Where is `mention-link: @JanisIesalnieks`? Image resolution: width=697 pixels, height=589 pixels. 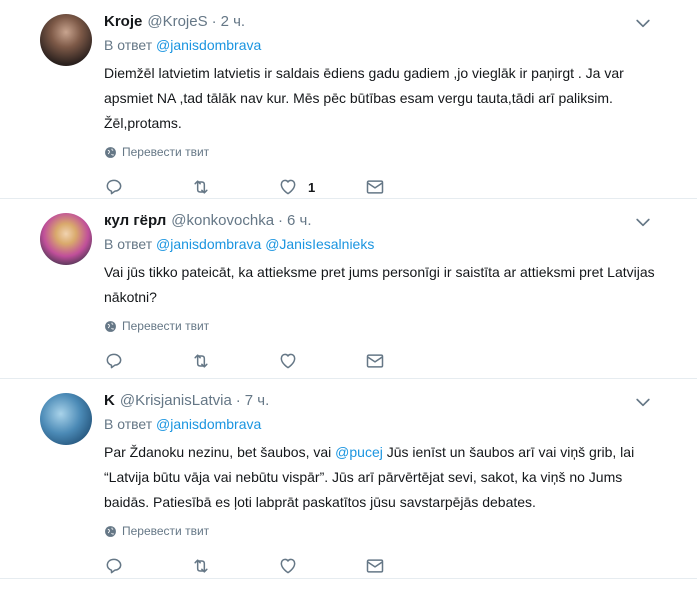 mention-link: @JanisIesalnieks is located at coordinates (319, 244).